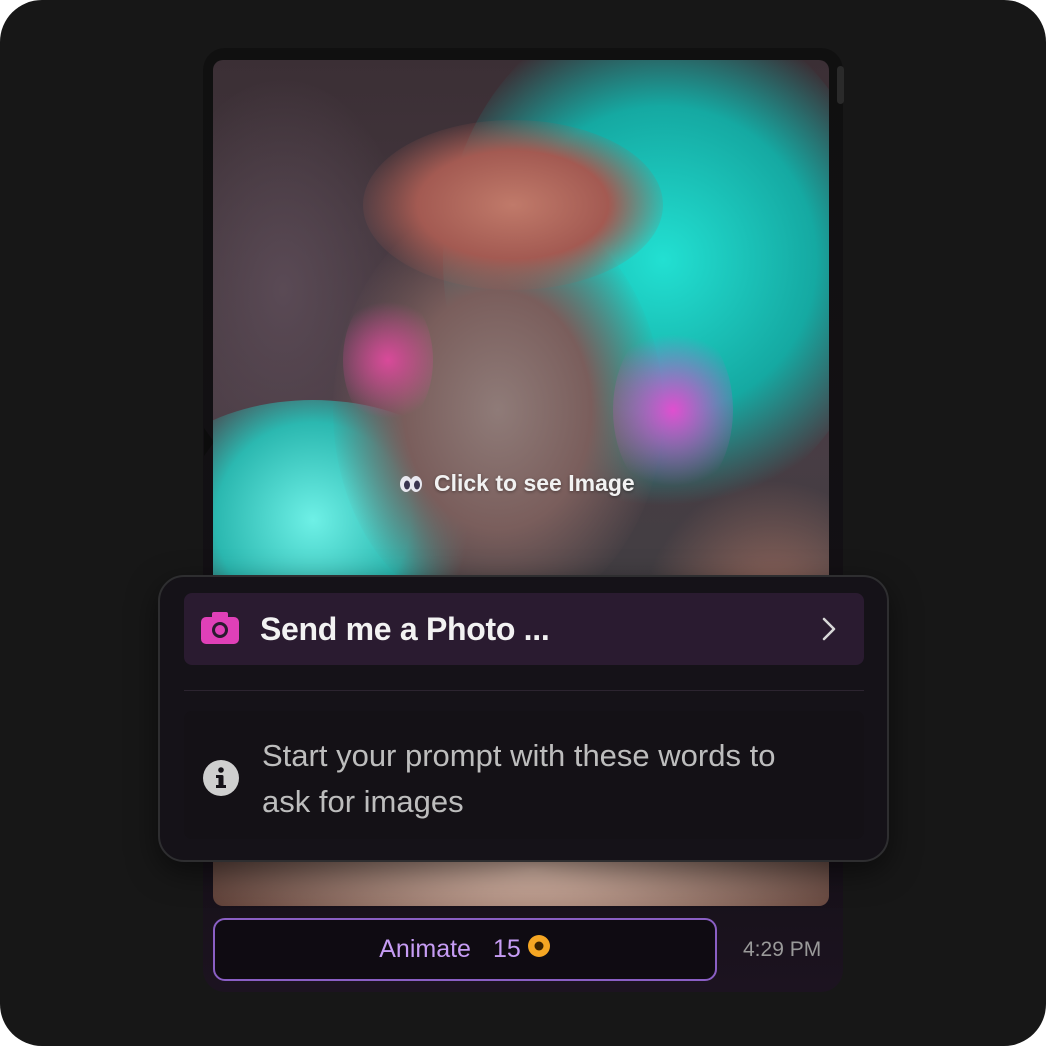  What do you see at coordinates (840, 85) in the screenshot?
I see `scrollbar` at bounding box center [840, 85].